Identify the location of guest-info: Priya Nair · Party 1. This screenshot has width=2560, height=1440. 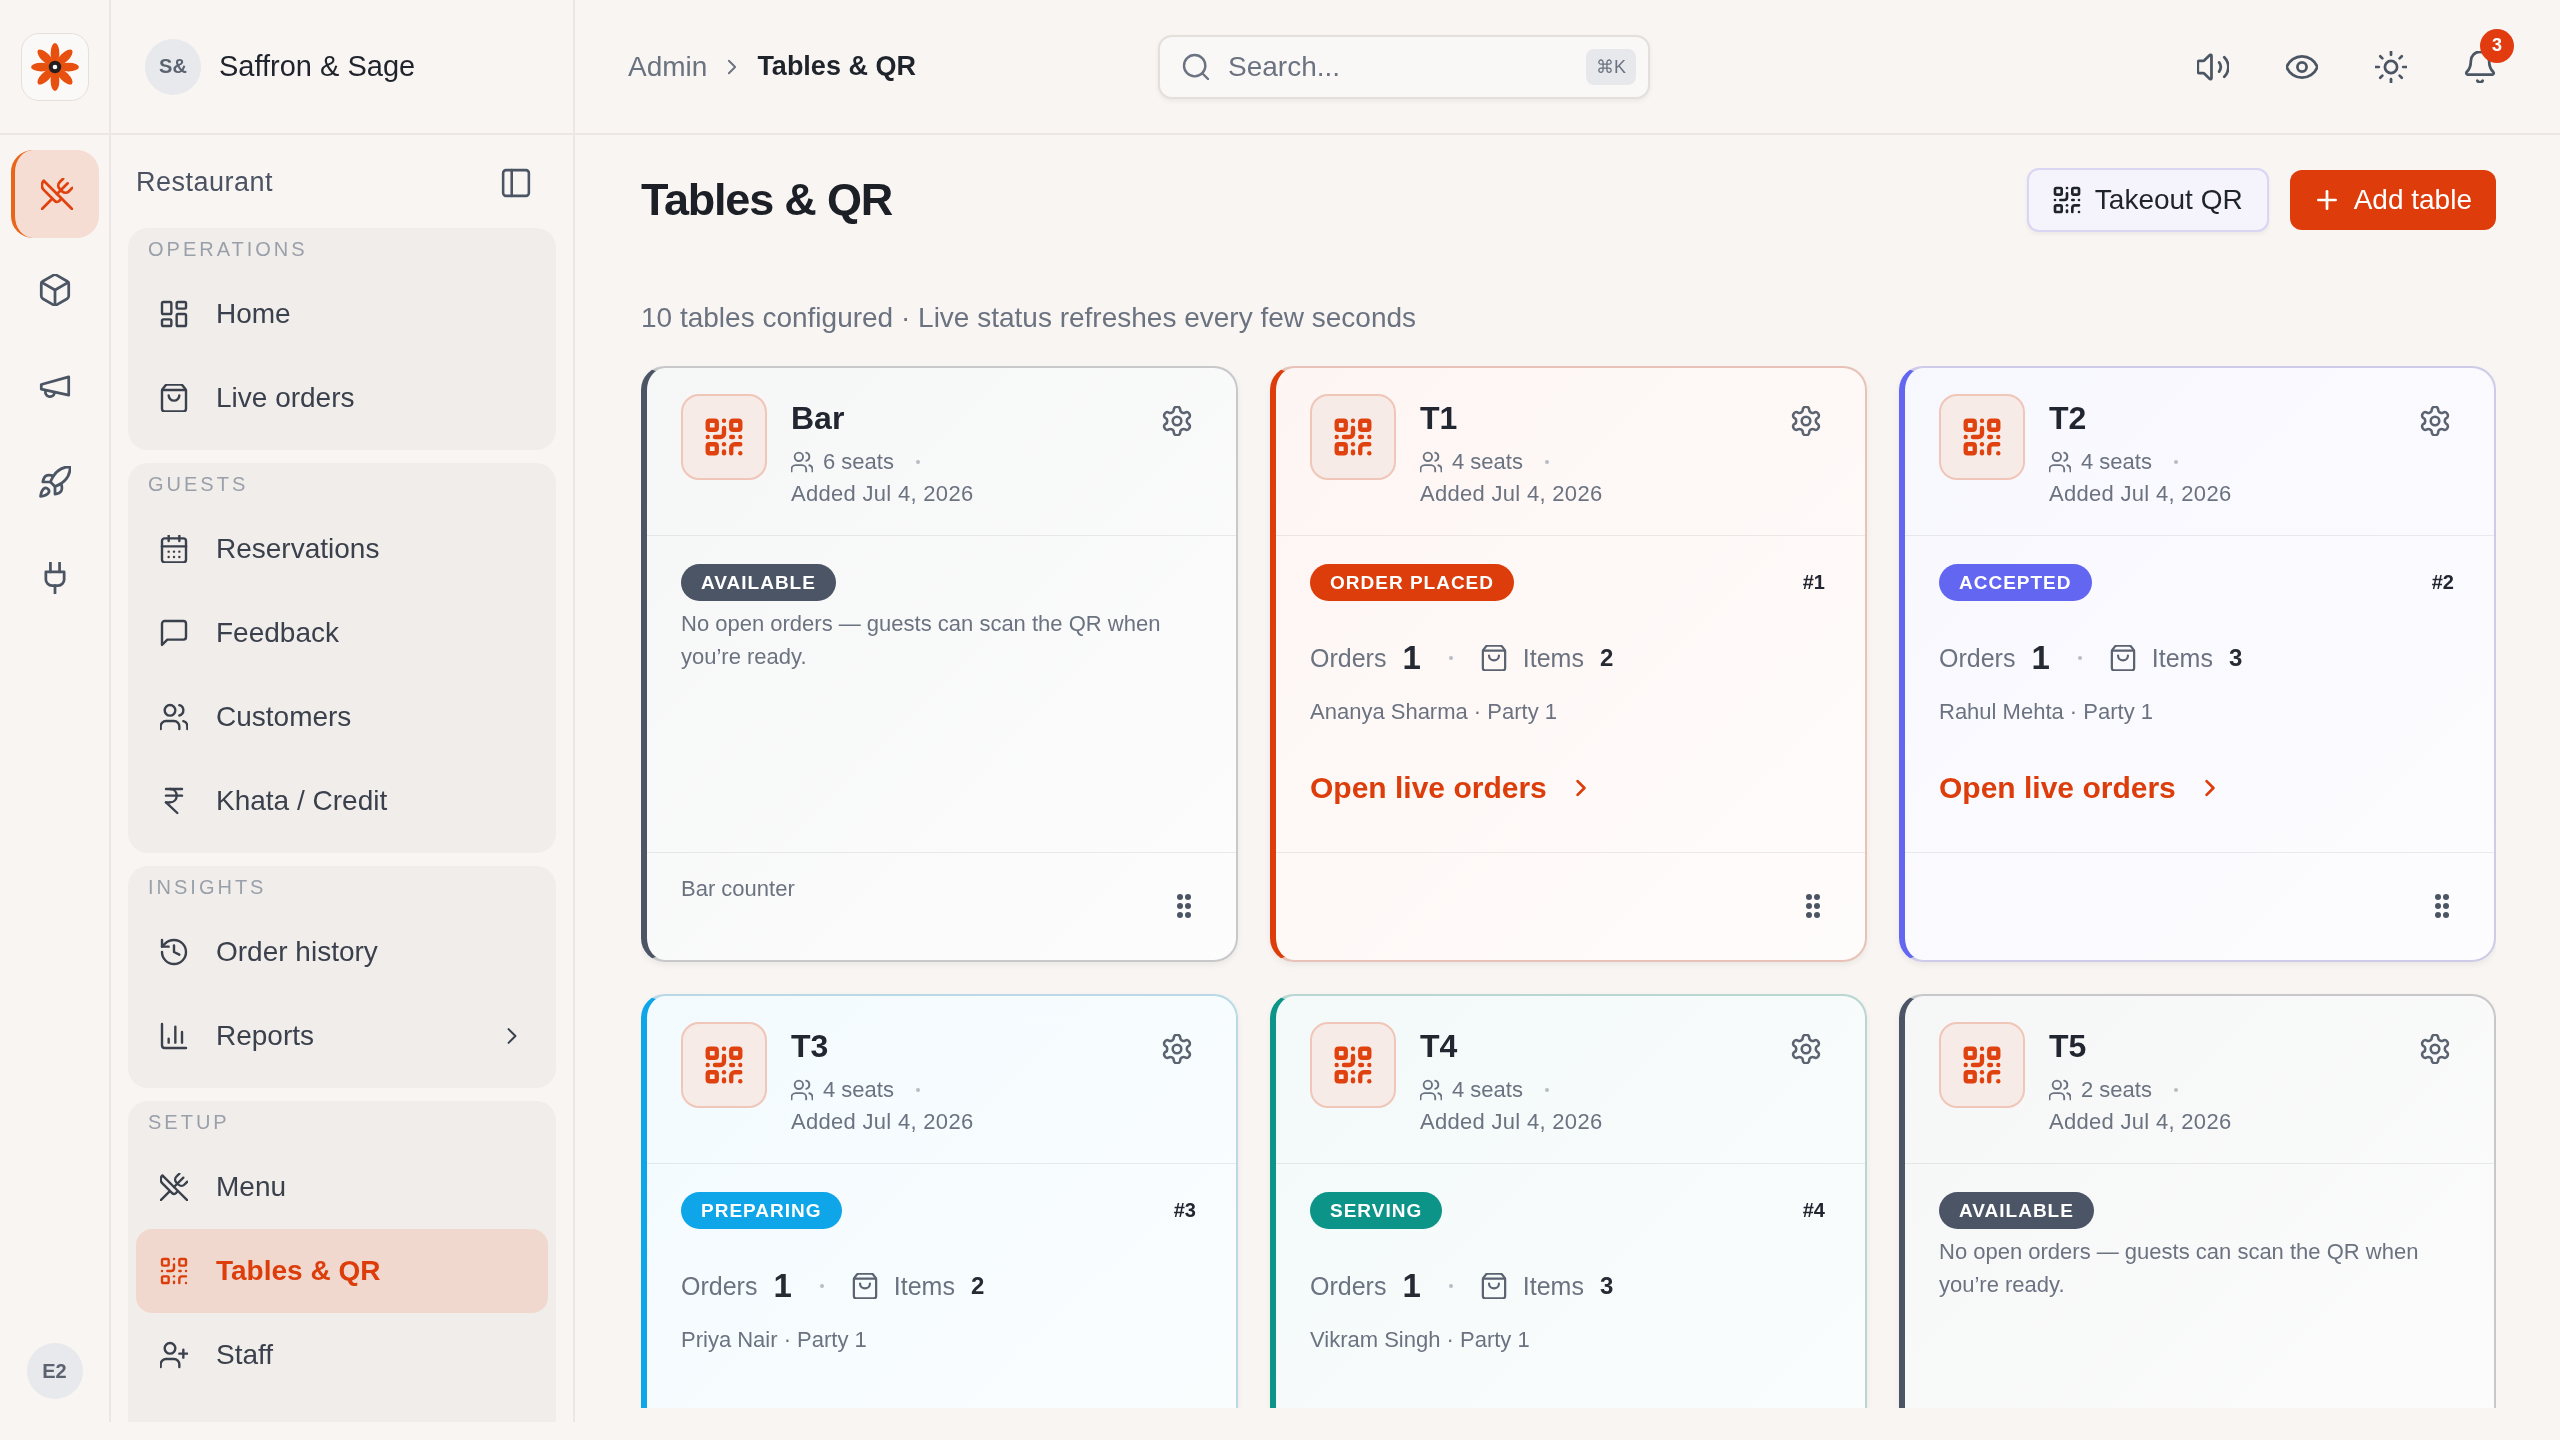
(774, 1340).